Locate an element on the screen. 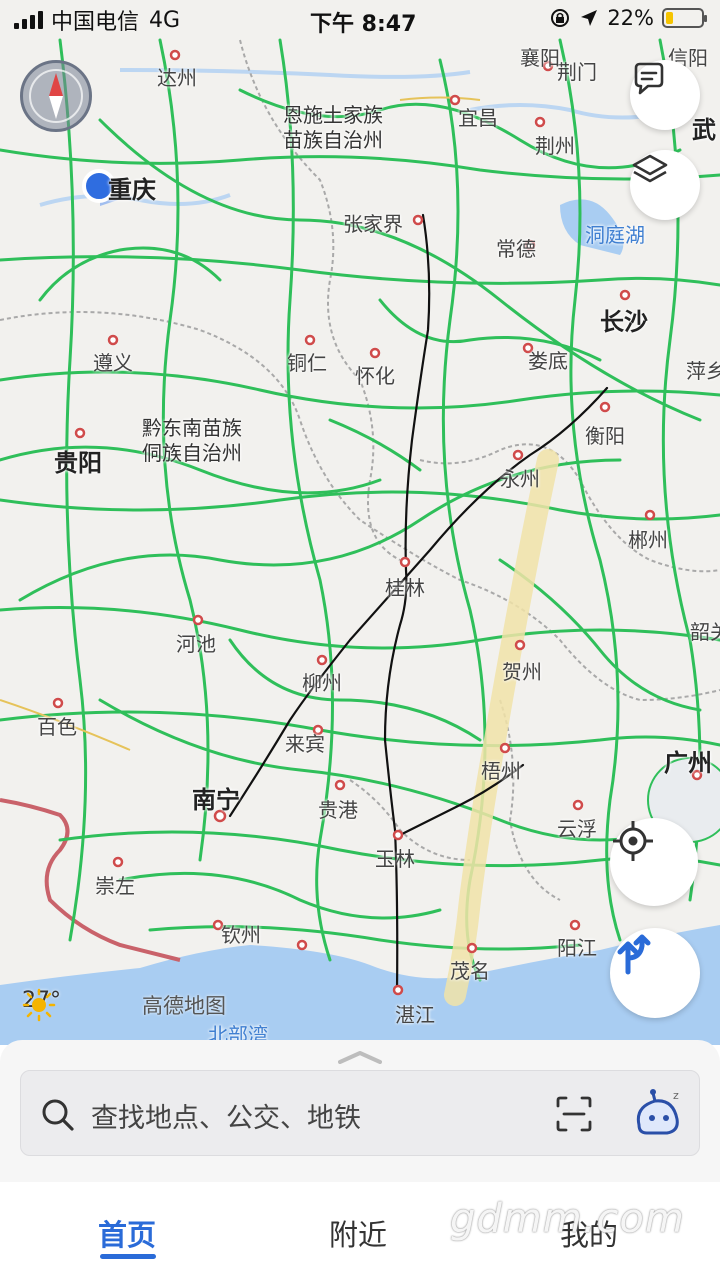  network-text: 4G is located at coordinates (165, 20).